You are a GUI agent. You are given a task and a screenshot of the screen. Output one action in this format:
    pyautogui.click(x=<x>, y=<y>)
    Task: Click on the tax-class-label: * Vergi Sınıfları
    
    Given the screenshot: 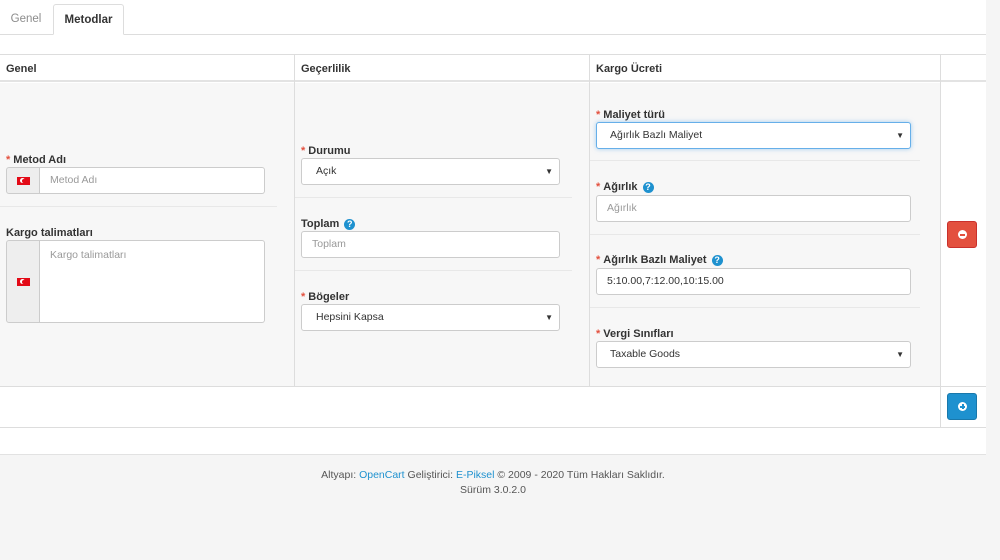 What is the action you would take?
    pyautogui.click(x=635, y=334)
    